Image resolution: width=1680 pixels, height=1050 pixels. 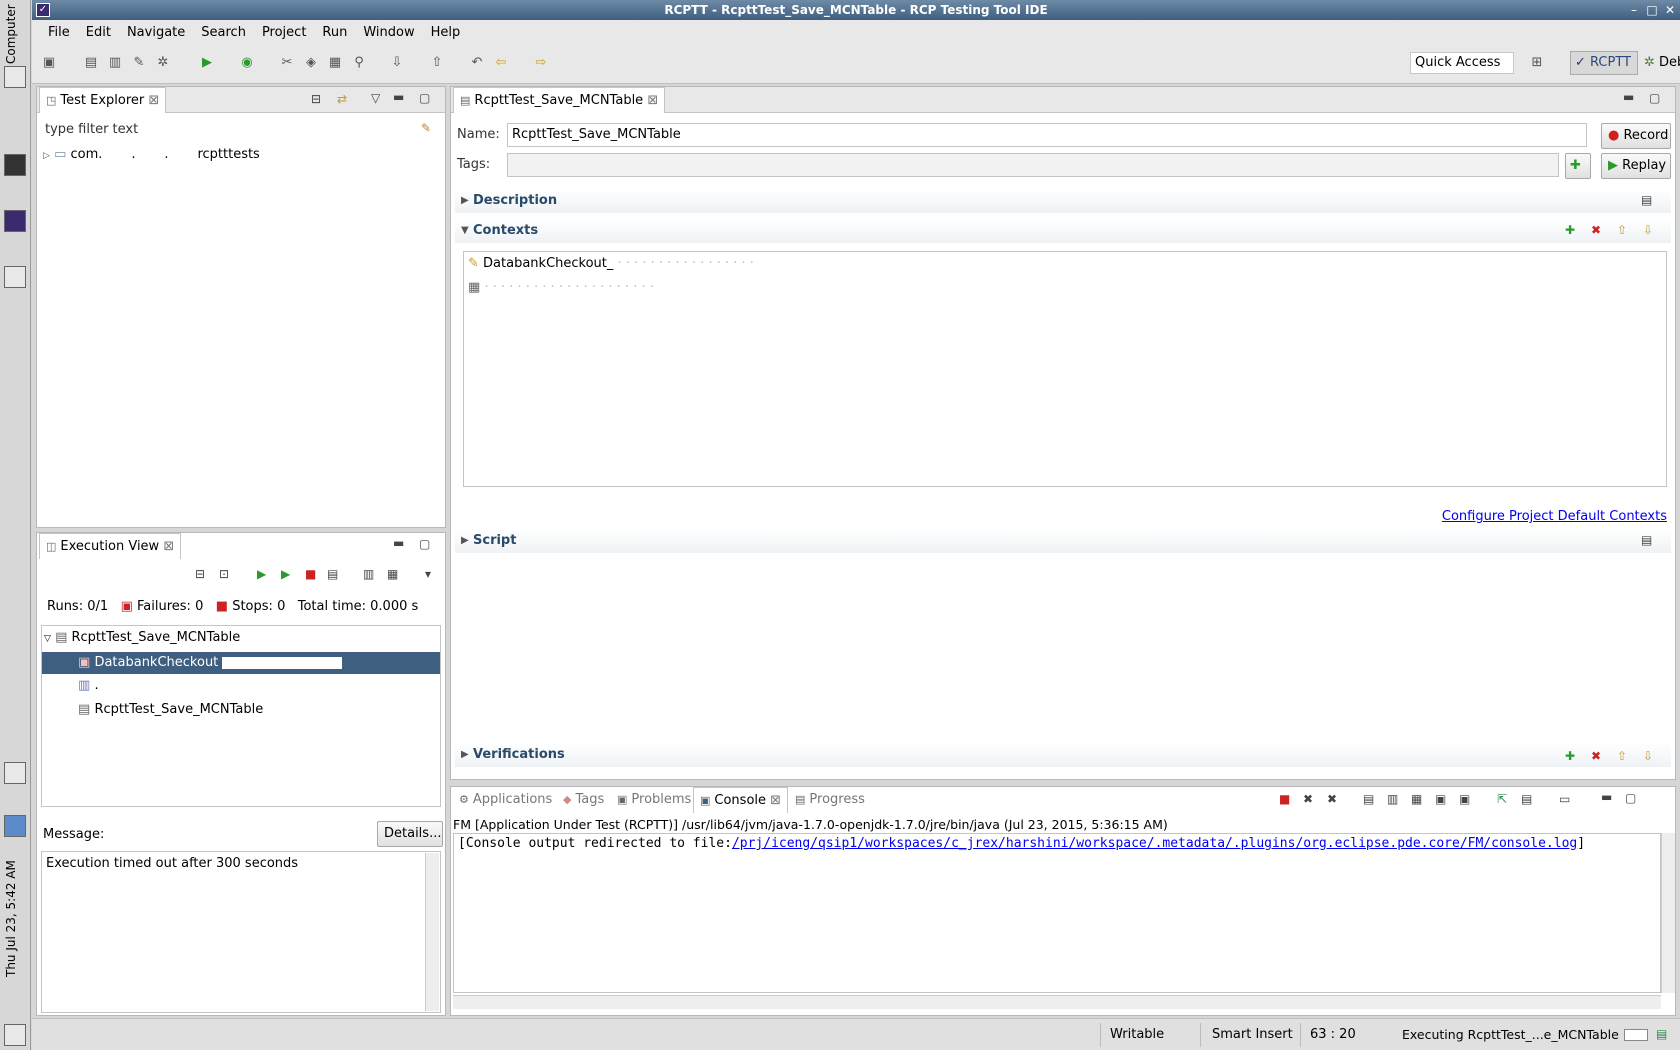 I want to click on run-config-icon: ◉, so click(x=247, y=63).